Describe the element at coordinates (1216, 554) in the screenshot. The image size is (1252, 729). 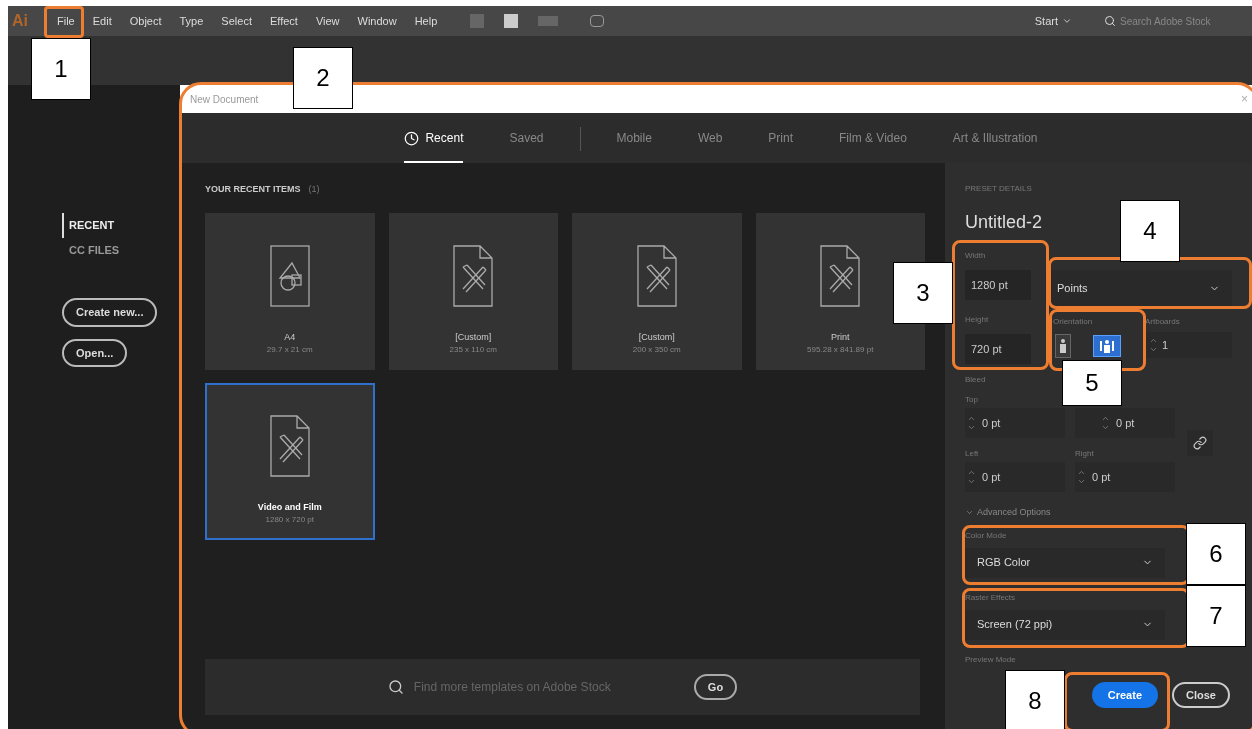
I see `callout-label: 6` at that location.